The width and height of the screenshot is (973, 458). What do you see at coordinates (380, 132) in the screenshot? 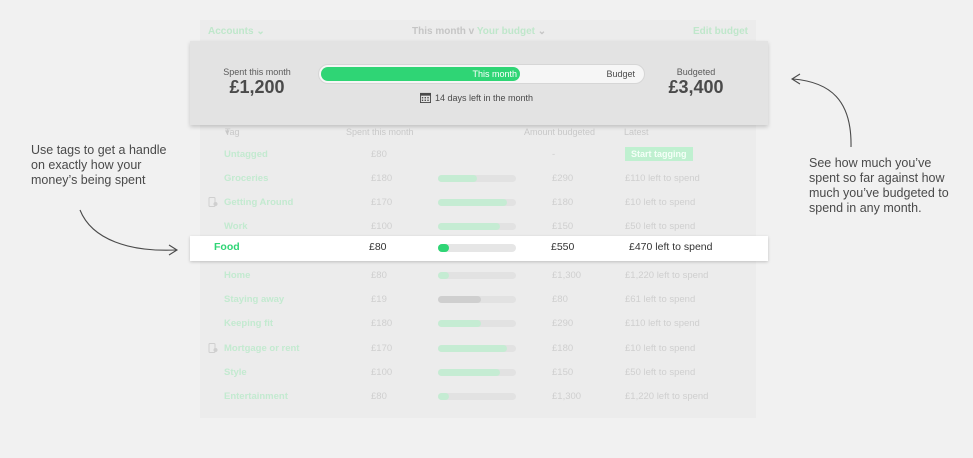
I see `column-header-spent: Spent this month` at bounding box center [380, 132].